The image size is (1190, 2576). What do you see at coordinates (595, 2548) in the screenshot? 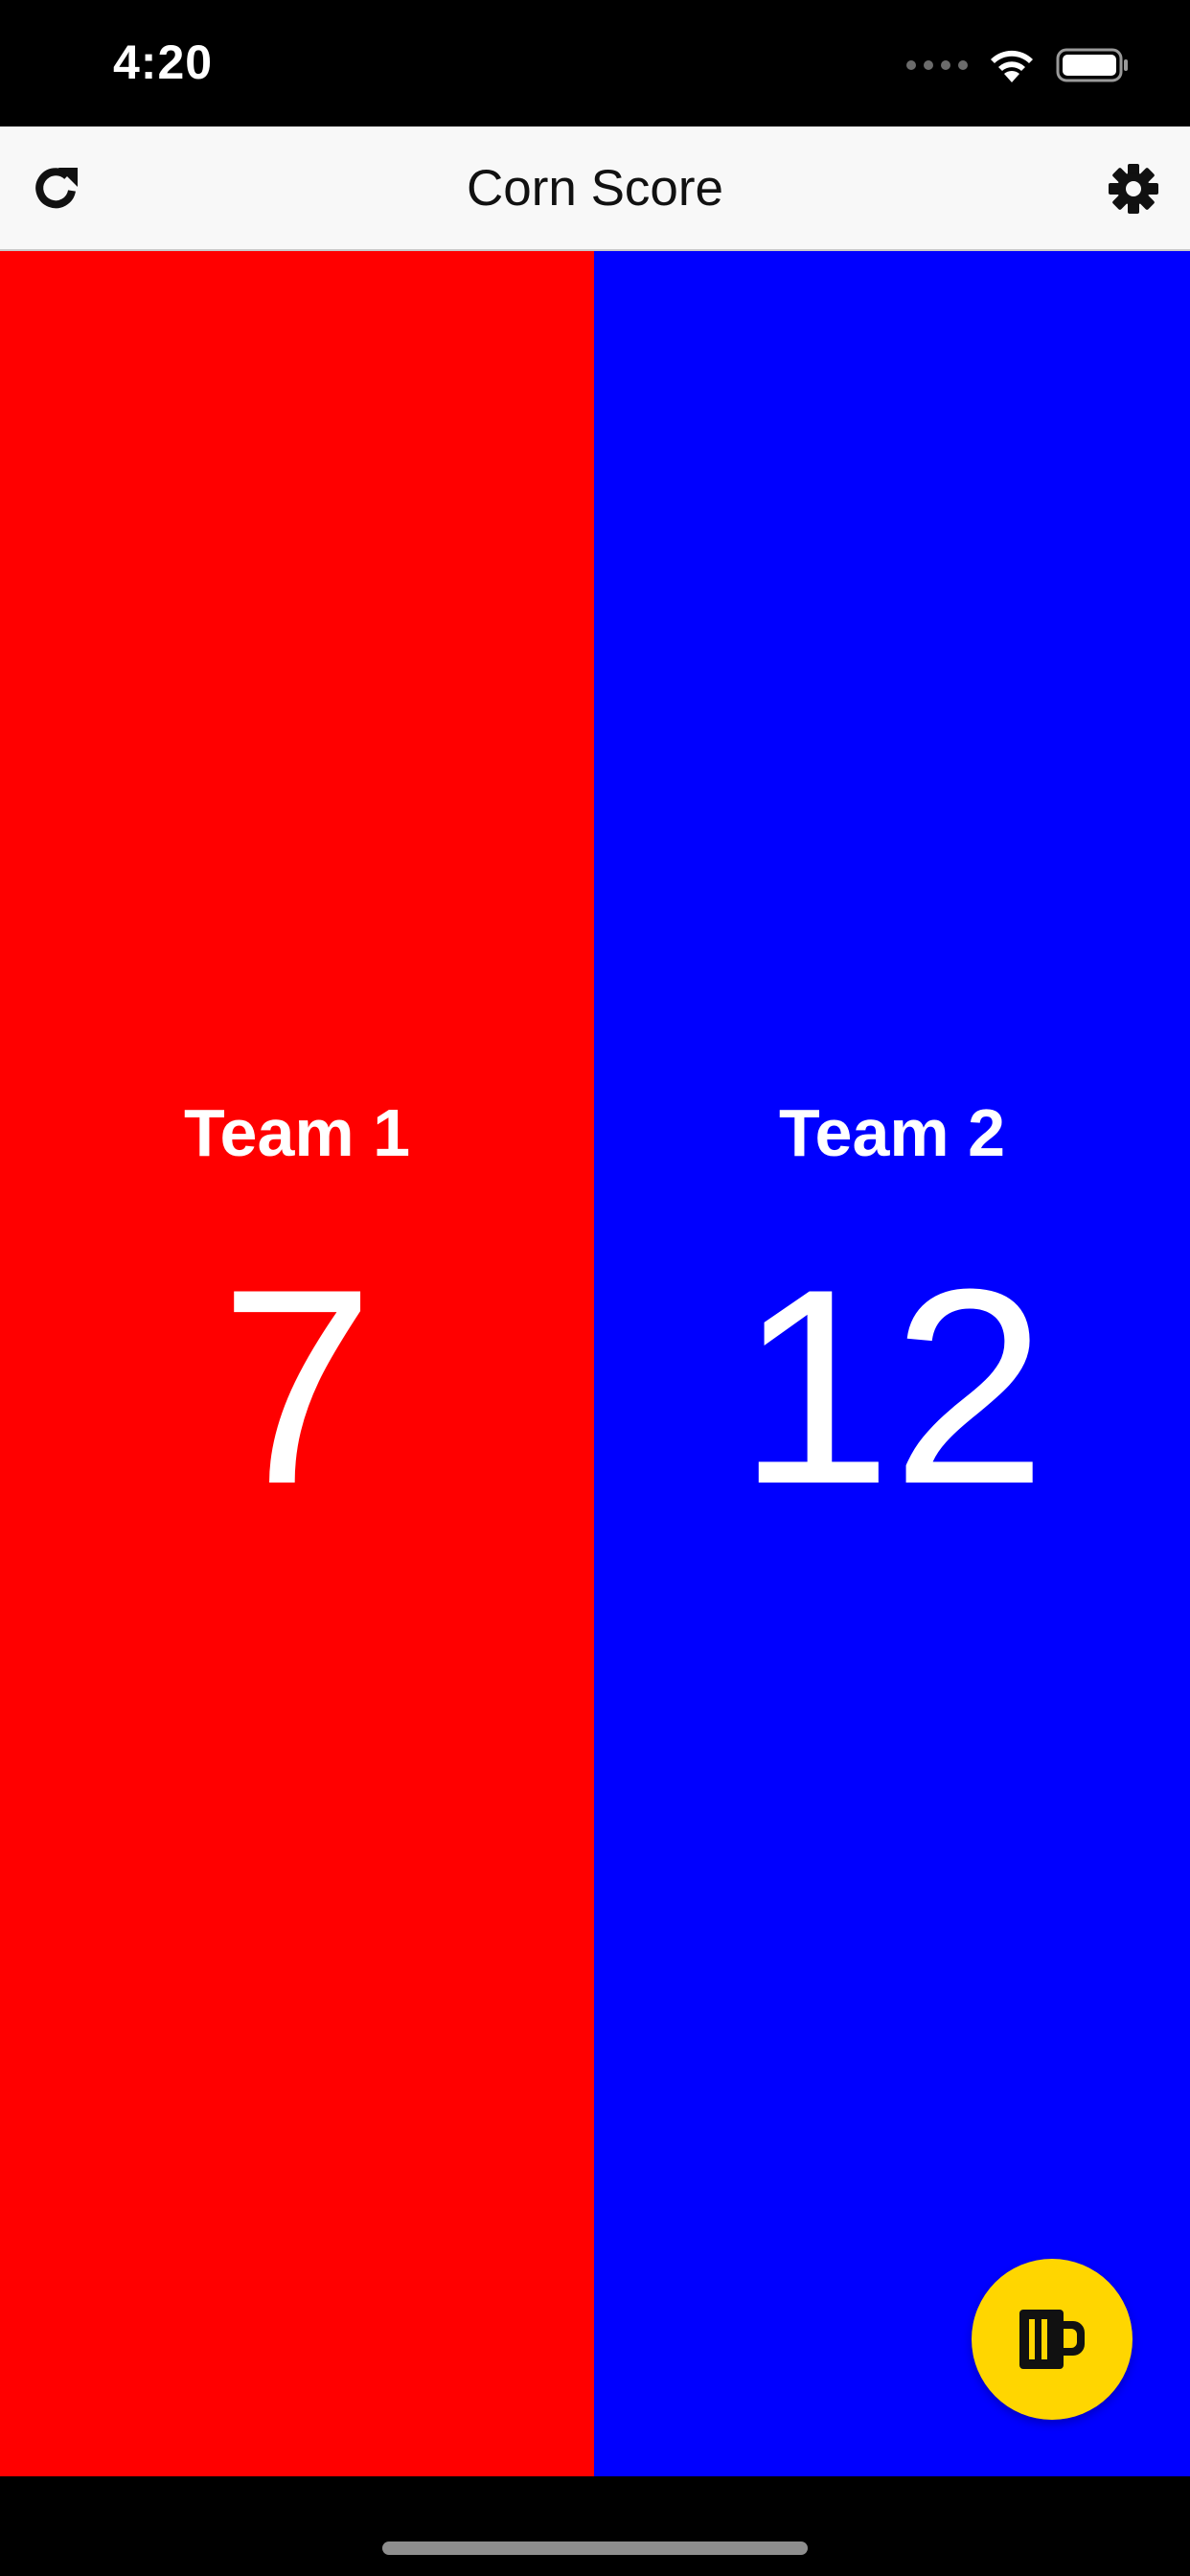
I see `home-indicator` at bounding box center [595, 2548].